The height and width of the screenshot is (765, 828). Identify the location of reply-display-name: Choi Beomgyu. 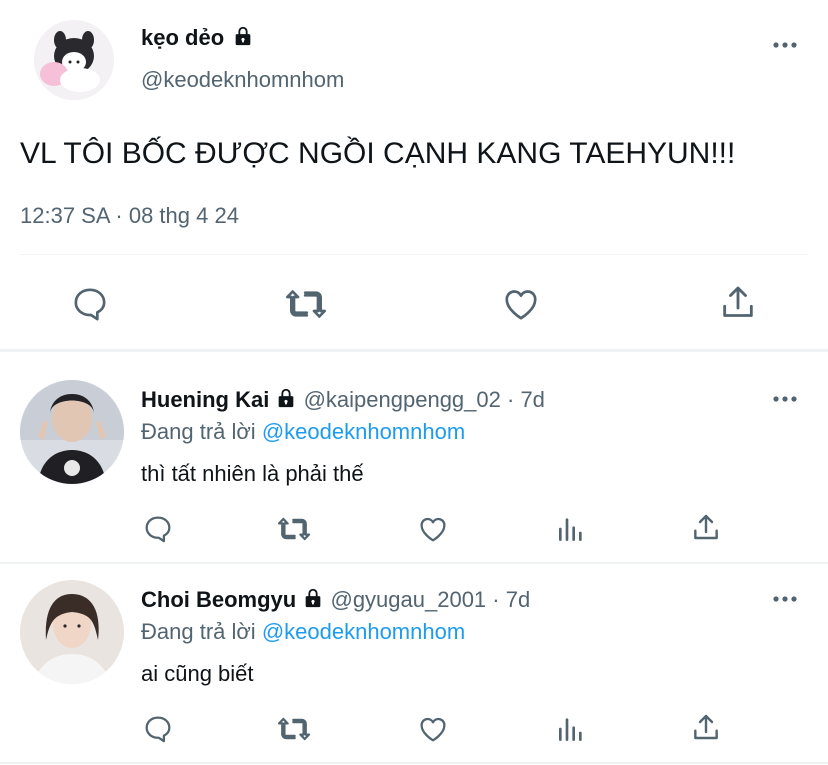
(218, 599).